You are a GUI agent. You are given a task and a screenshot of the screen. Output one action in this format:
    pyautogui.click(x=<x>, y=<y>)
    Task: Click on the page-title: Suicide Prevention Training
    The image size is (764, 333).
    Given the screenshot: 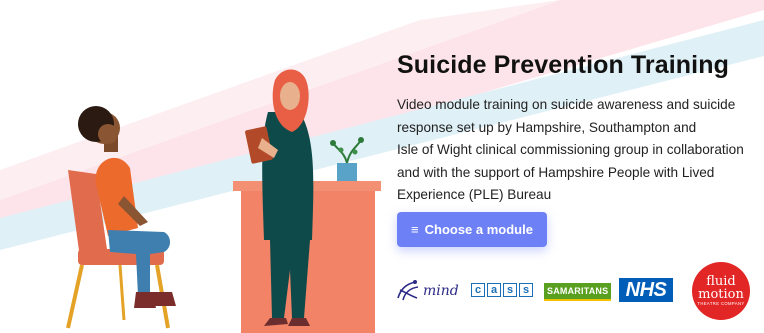 What is the action you would take?
    pyautogui.click(x=563, y=65)
    